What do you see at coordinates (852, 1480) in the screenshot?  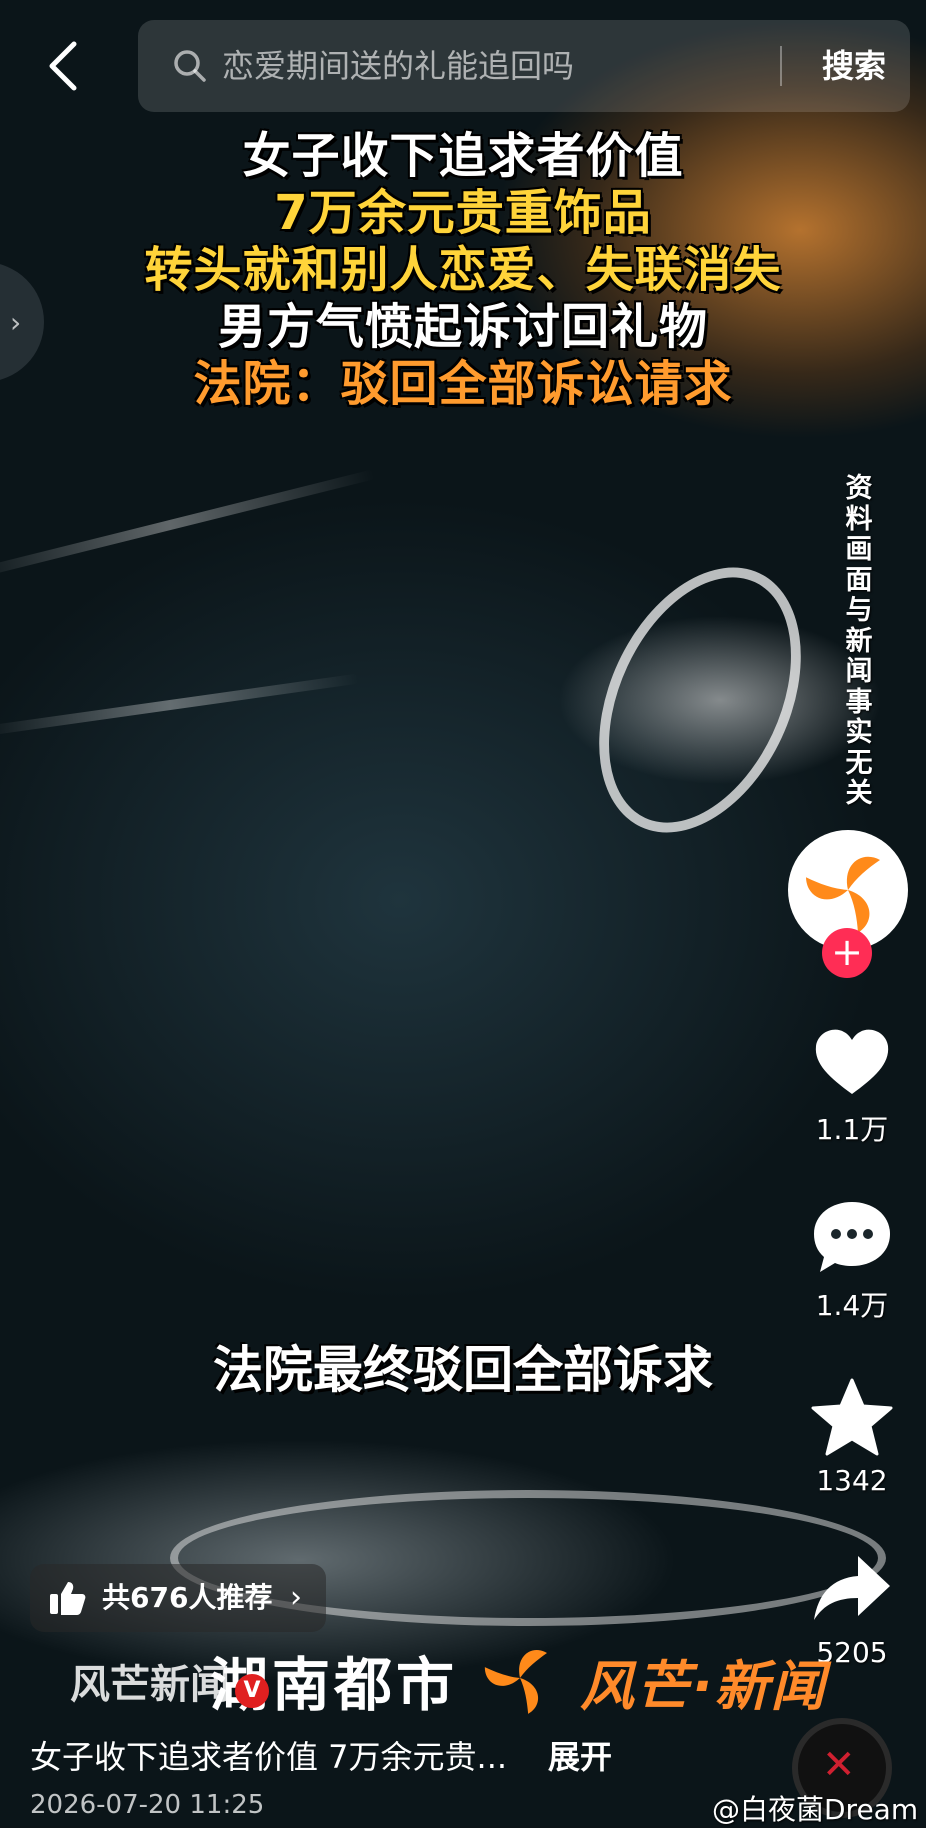 I see `favorite-count: 1342` at bounding box center [852, 1480].